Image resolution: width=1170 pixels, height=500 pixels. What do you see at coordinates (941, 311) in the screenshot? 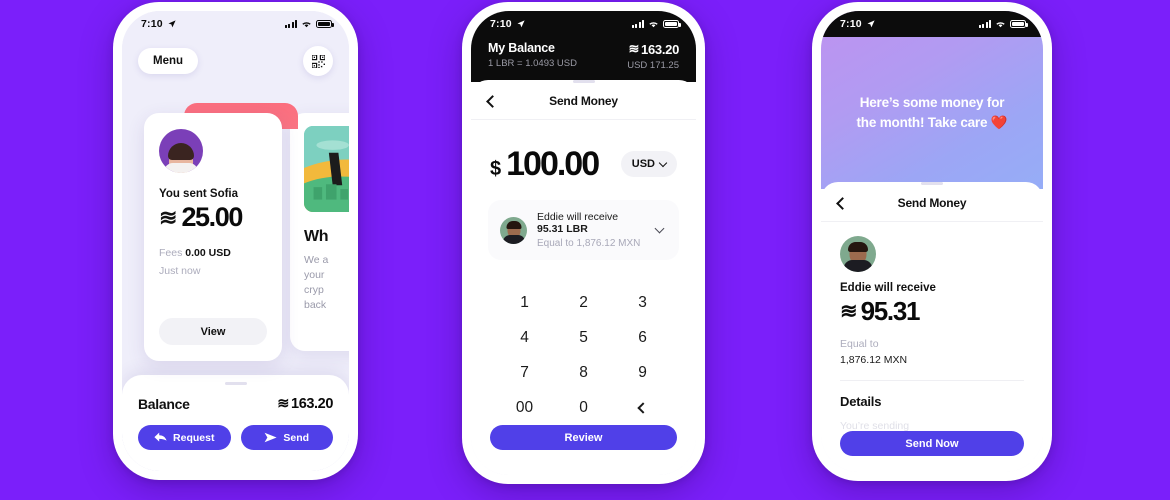
I see `receive-amount: ≋ 95.31` at bounding box center [941, 311].